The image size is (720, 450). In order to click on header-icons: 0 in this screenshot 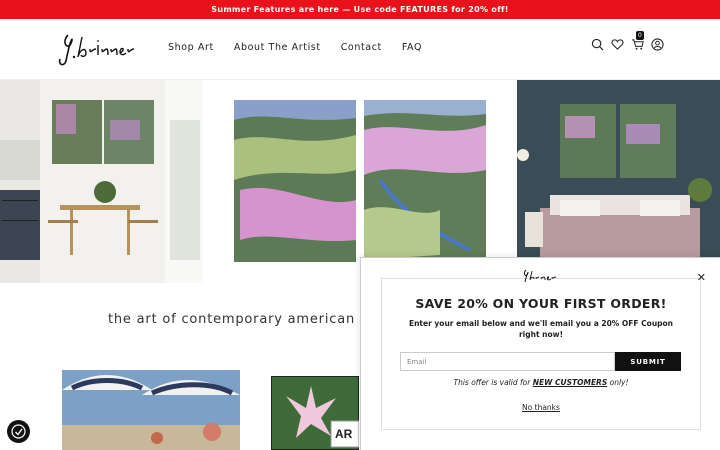, I will do `click(627, 41)`.